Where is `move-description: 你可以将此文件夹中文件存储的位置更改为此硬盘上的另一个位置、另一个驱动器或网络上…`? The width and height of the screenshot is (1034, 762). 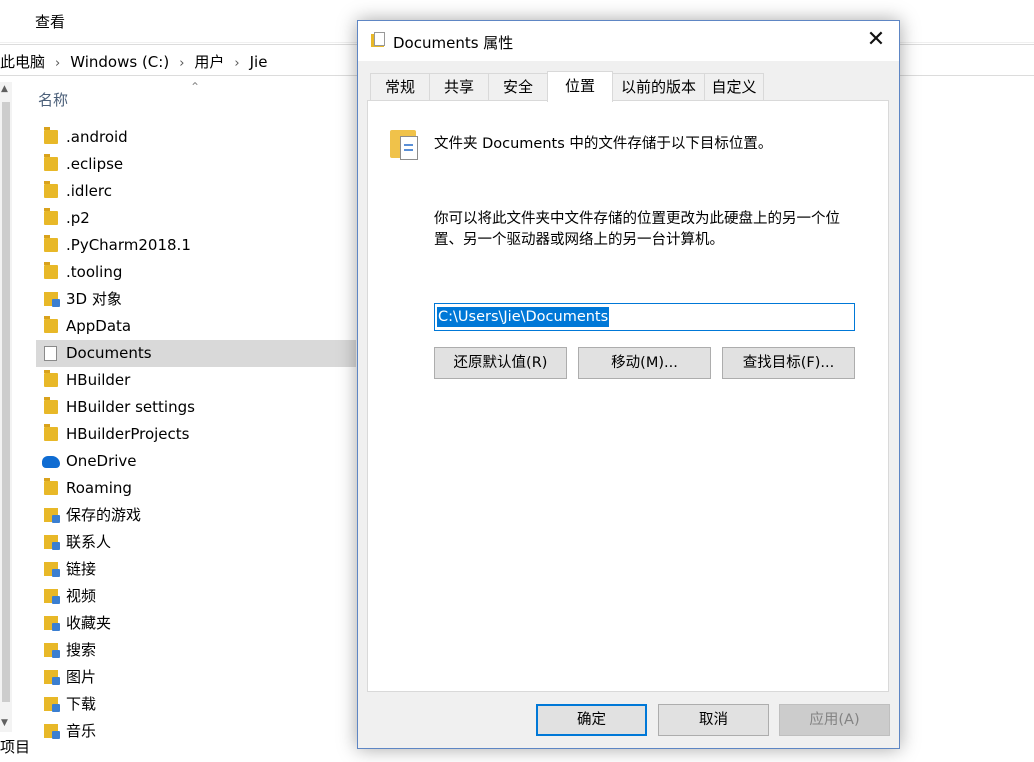 move-description: 你可以将此文件夹中文件存储的位置更改为此硬盘上的另一个位置、另一个驱动器或网络上… is located at coordinates (637, 229).